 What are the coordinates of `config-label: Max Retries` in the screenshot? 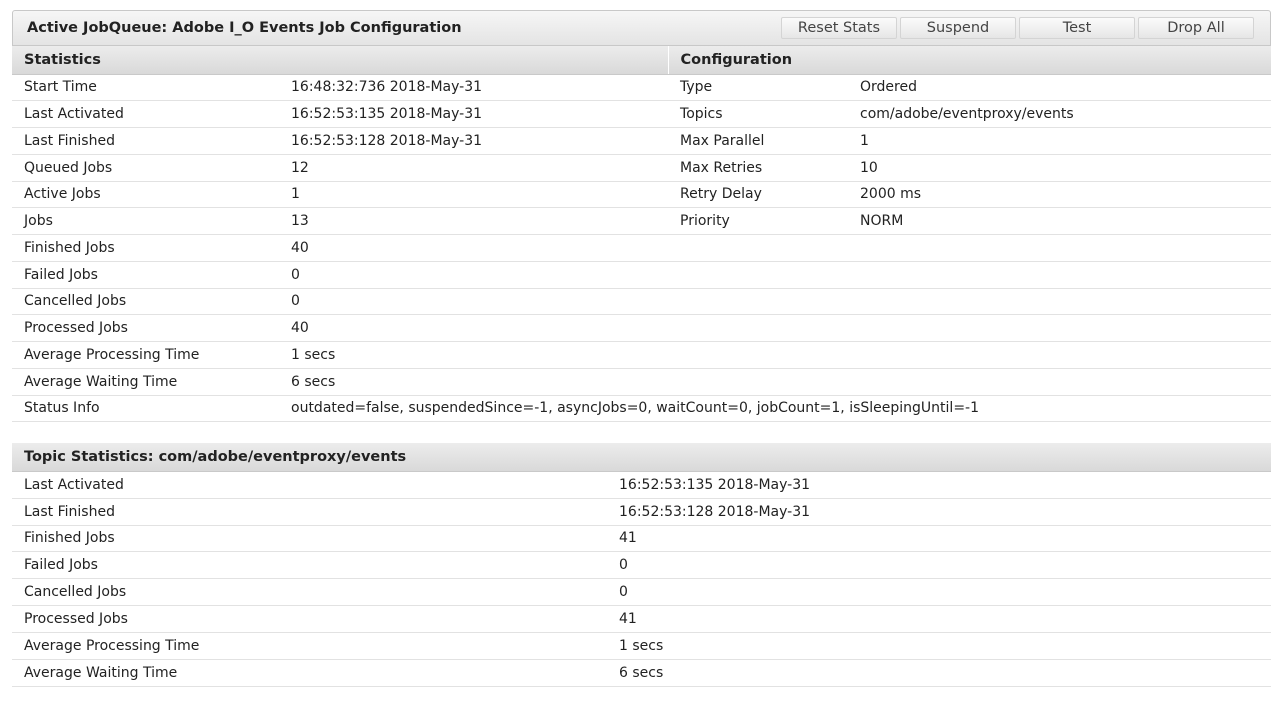 It's located at (758, 168).